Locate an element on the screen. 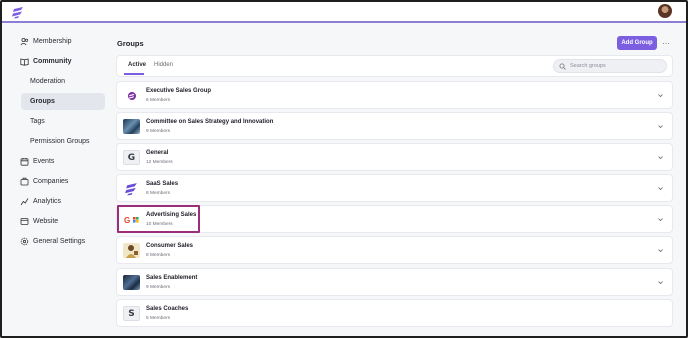  users-icon is located at coordinates (24, 41).